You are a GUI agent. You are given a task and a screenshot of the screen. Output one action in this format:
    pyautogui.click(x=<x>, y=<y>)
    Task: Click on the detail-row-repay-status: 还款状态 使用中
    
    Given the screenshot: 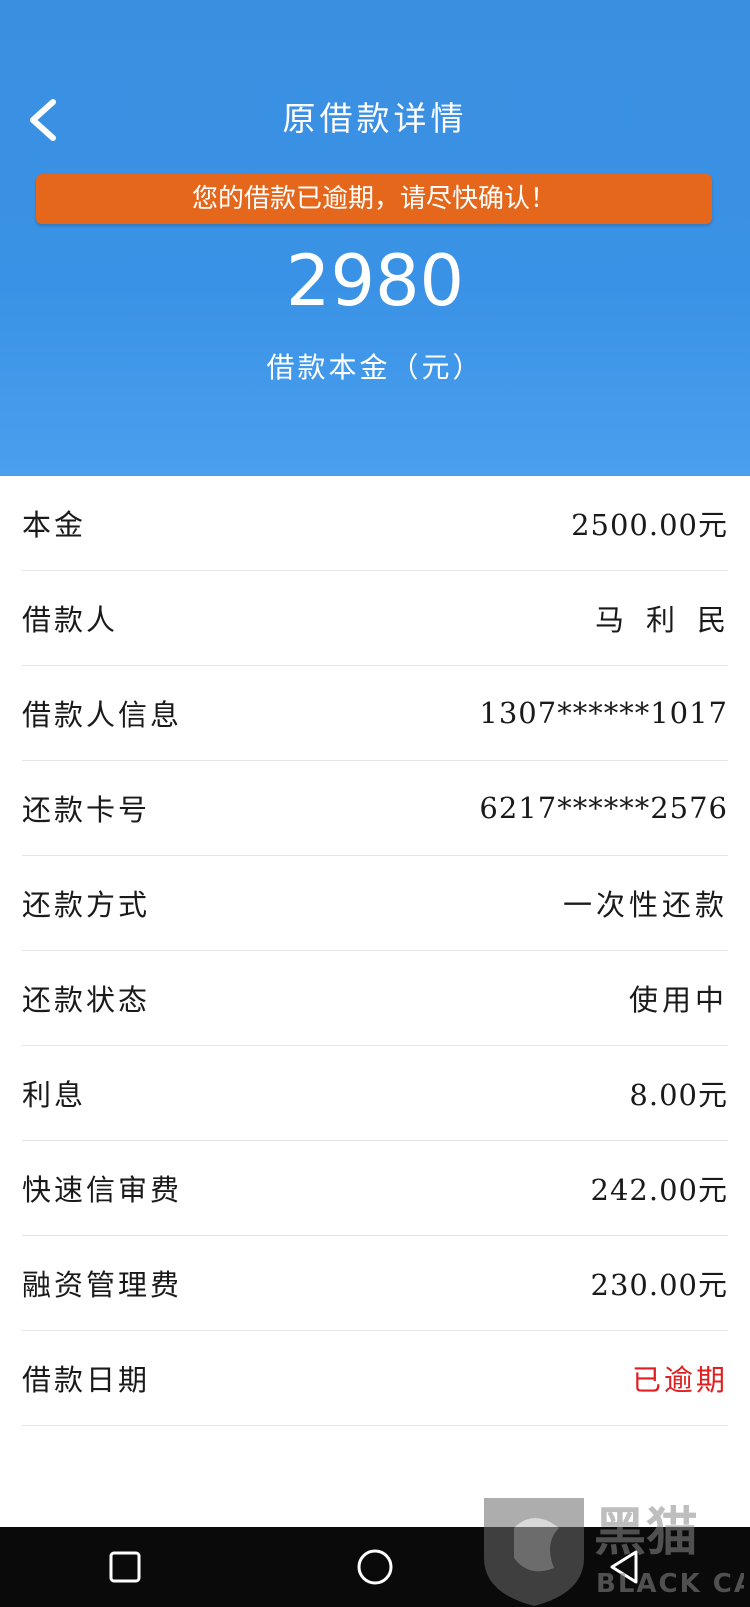 What is the action you would take?
    pyautogui.click(x=375, y=998)
    